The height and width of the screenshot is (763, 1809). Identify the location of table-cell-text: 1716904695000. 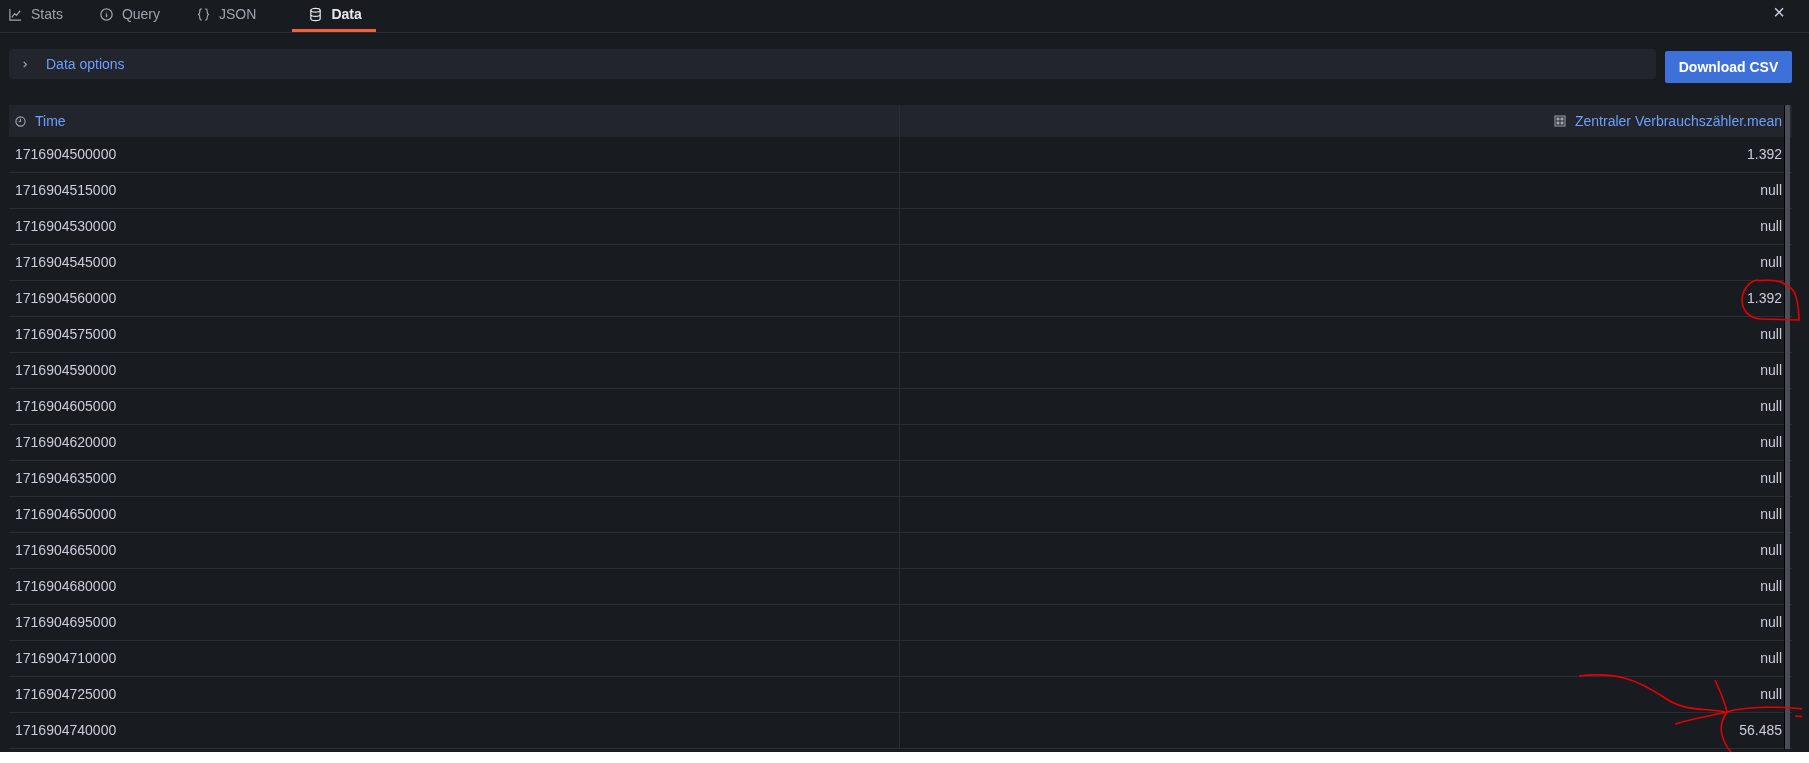
(66, 622).